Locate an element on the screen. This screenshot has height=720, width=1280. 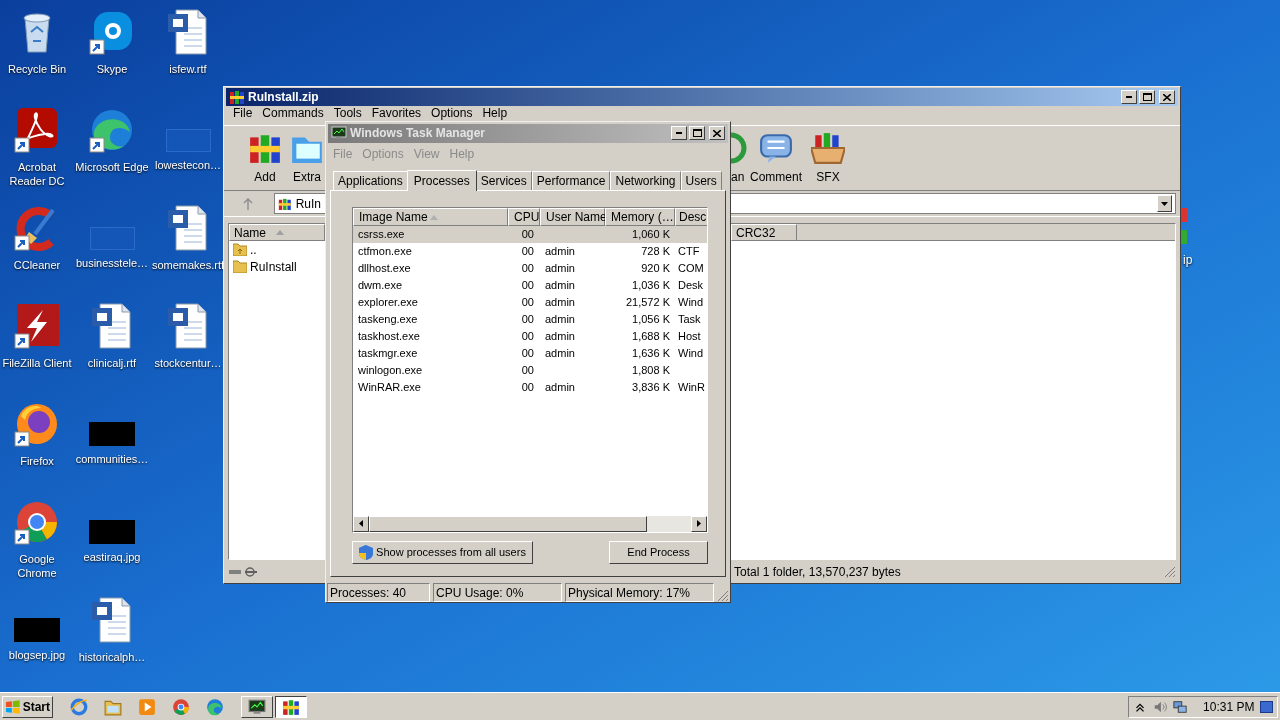
icon-label: CCleaner is located at coordinates (37, 265).